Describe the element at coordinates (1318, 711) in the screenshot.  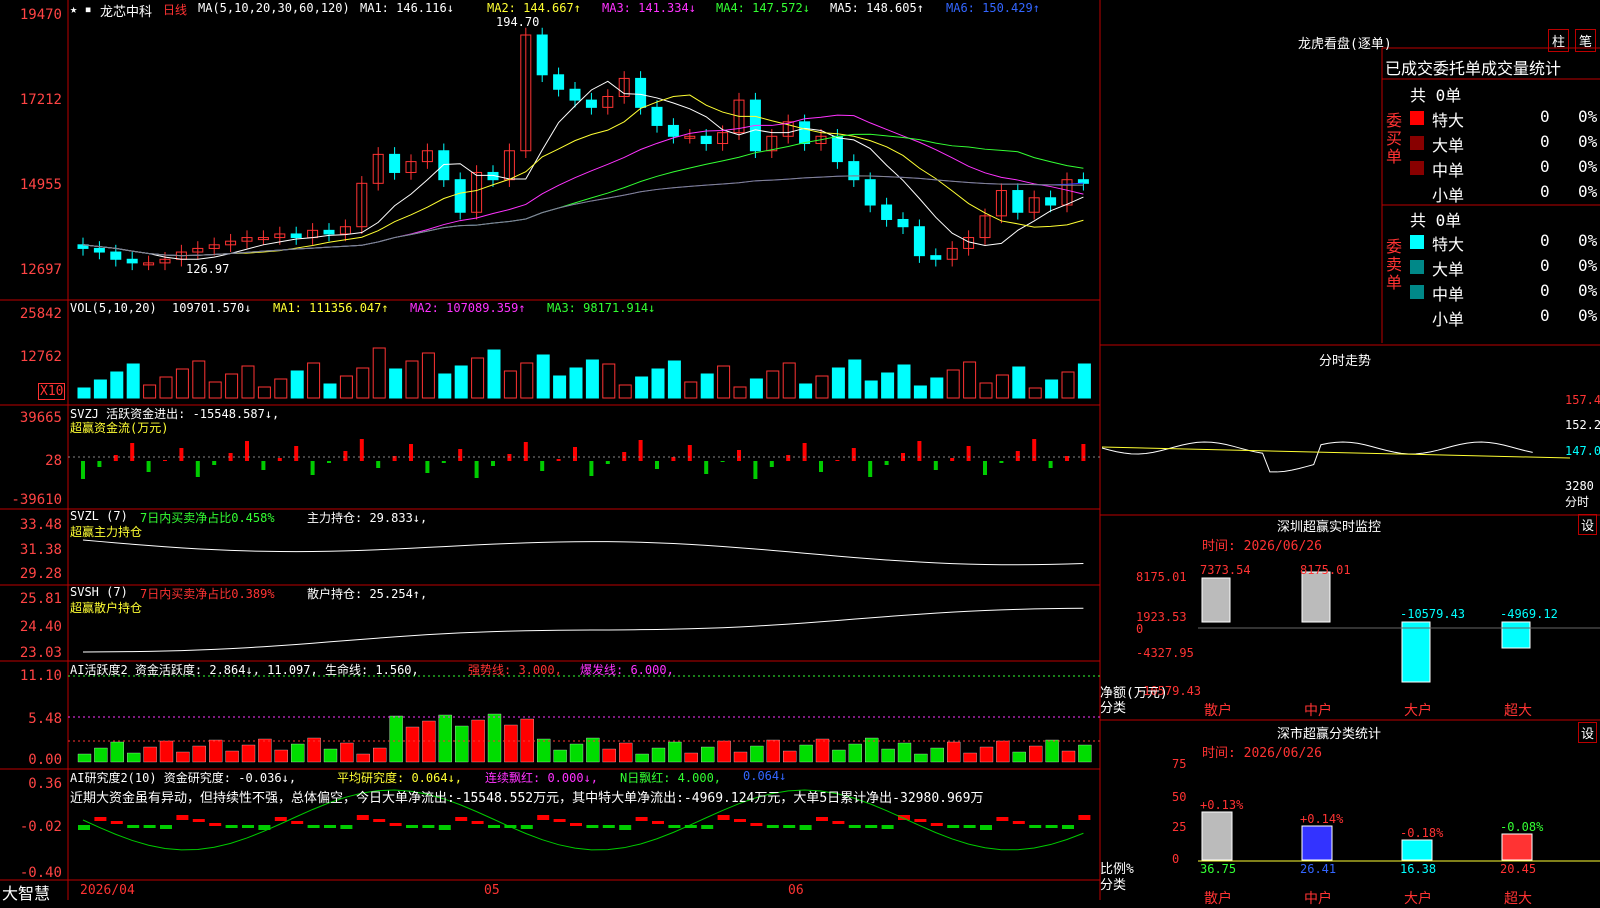
I see `category-label: 中户` at that location.